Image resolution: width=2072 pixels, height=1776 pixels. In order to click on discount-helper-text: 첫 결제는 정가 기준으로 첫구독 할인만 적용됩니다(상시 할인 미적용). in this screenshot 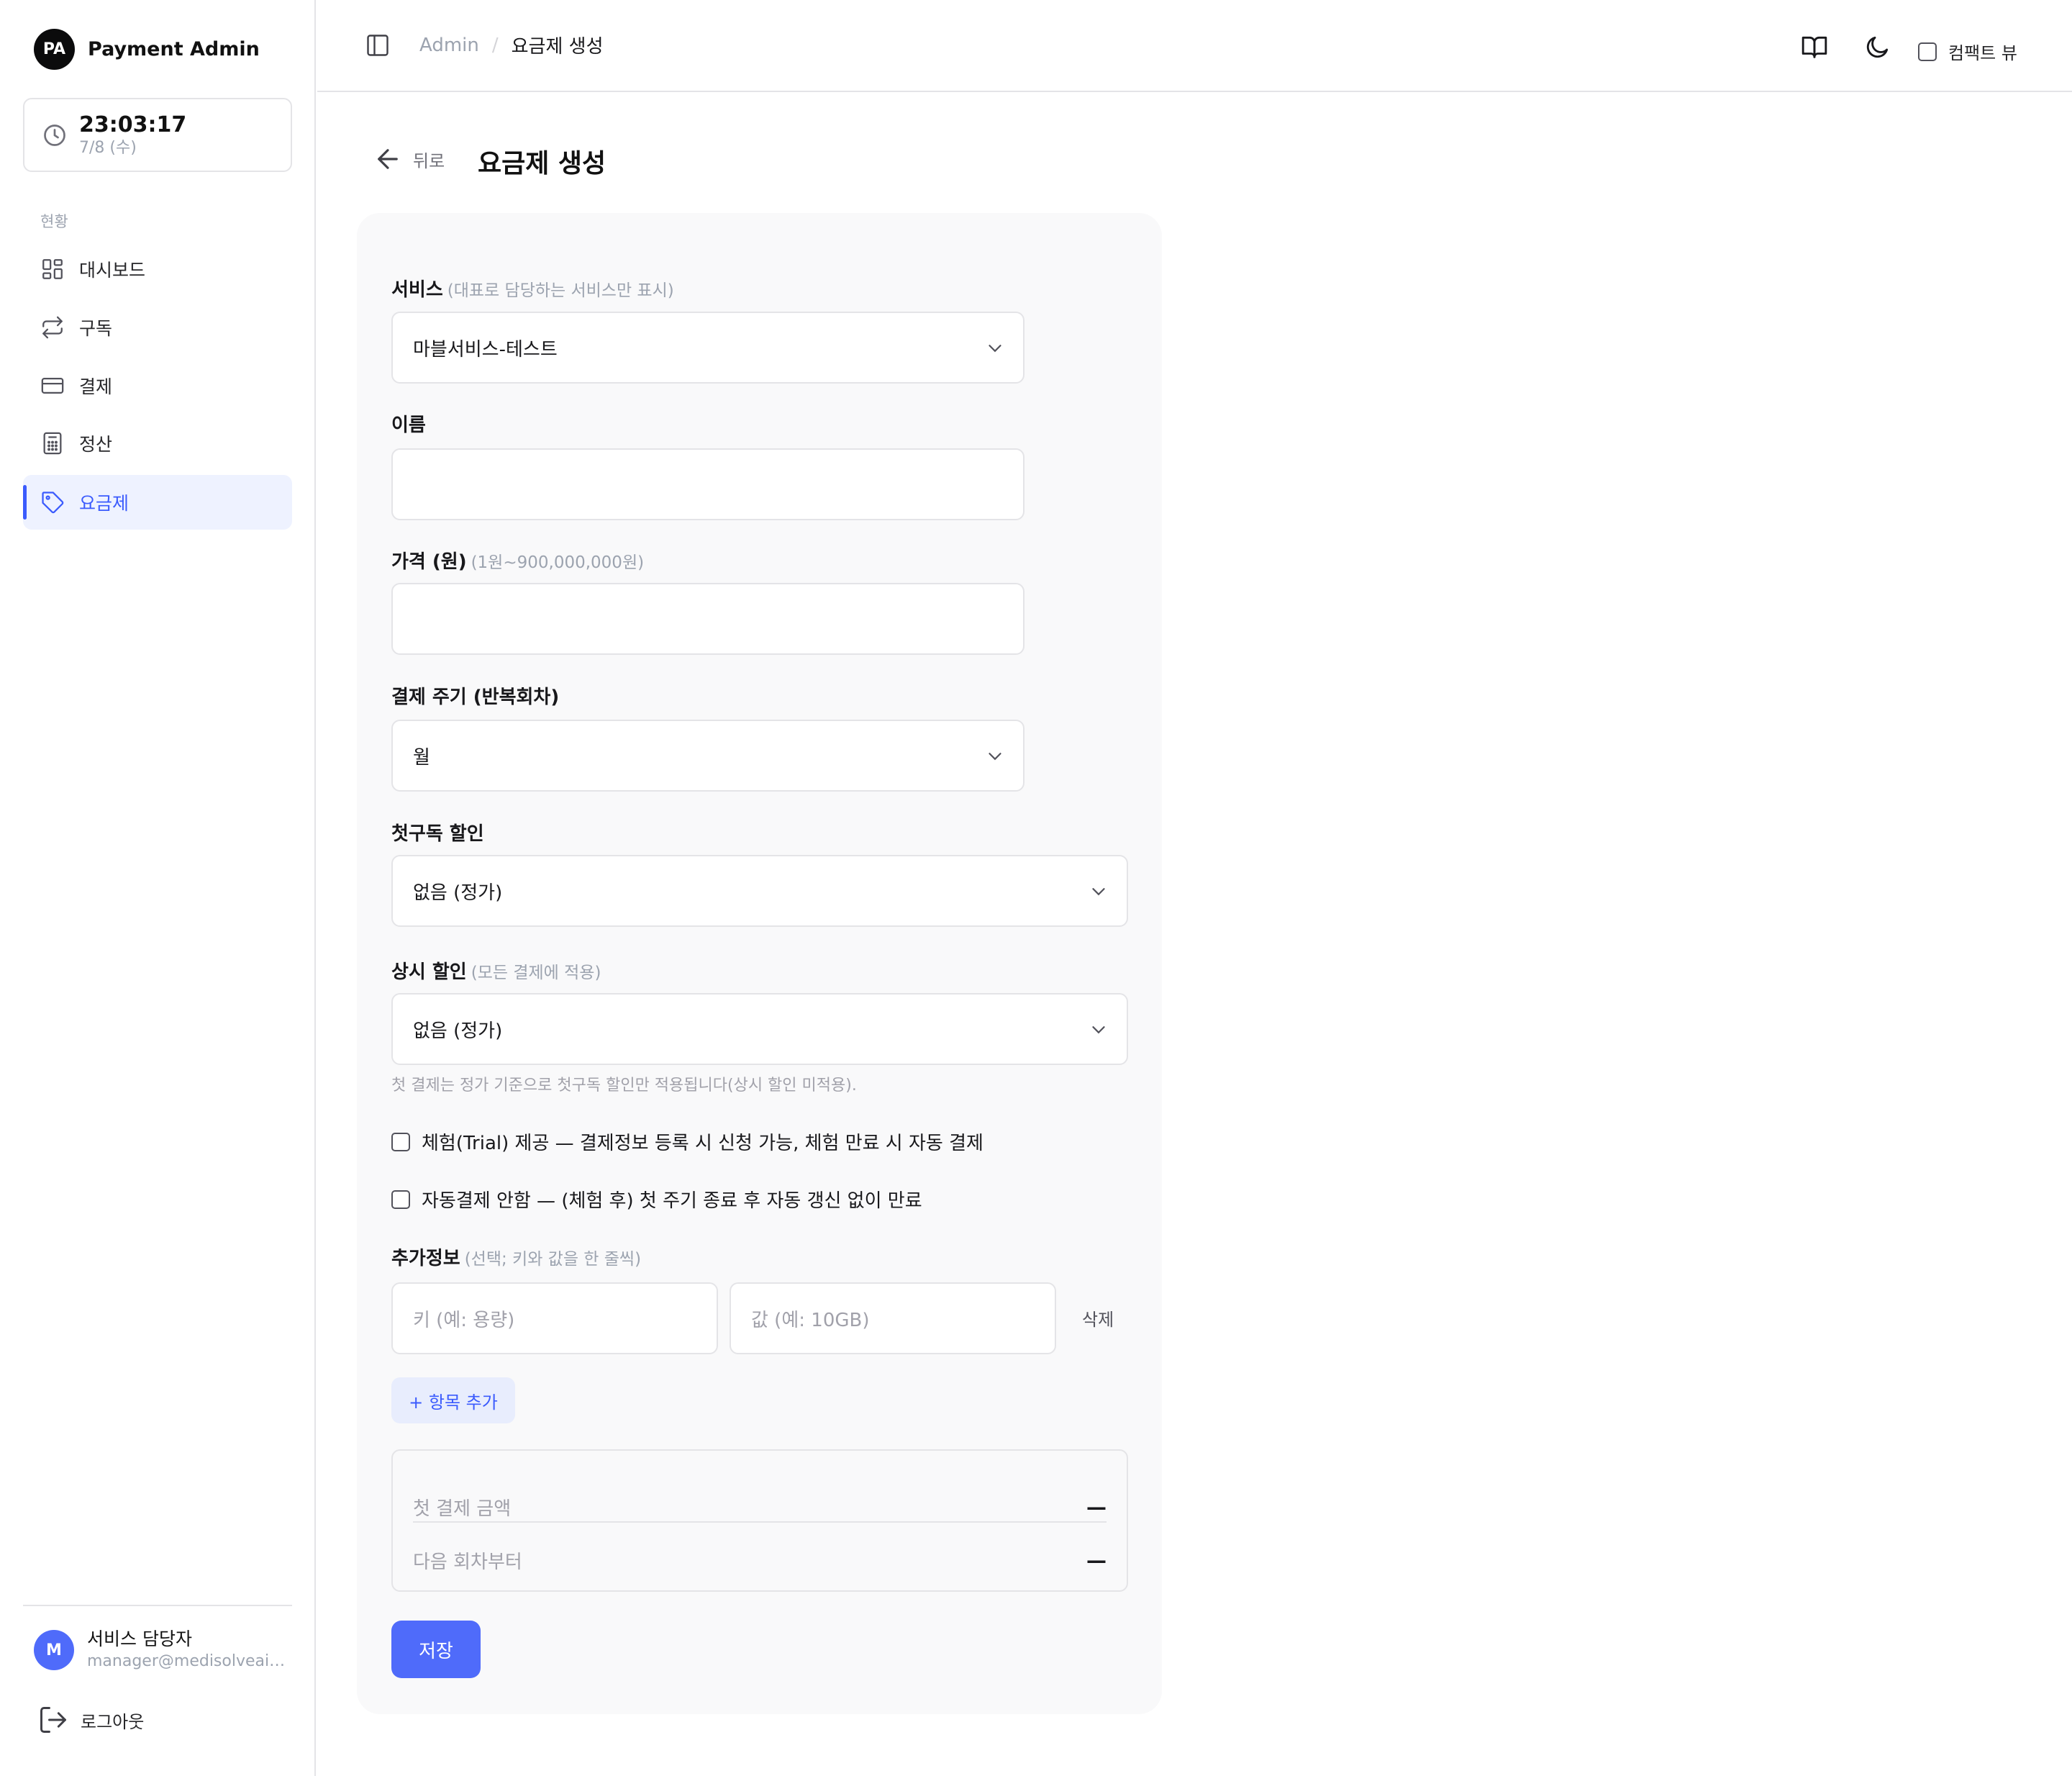, I will do `click(624, 1086)`.